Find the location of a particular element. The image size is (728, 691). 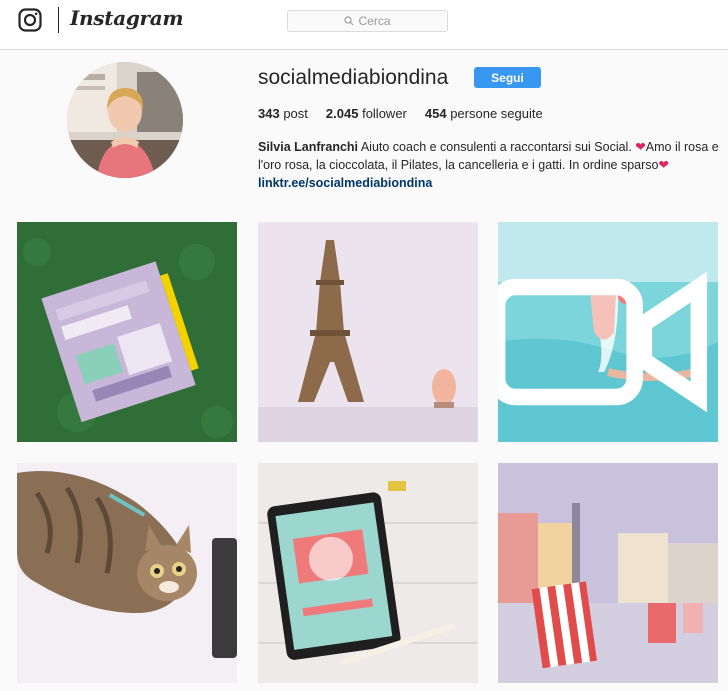

search-icon is located at coordinates (349, 21).